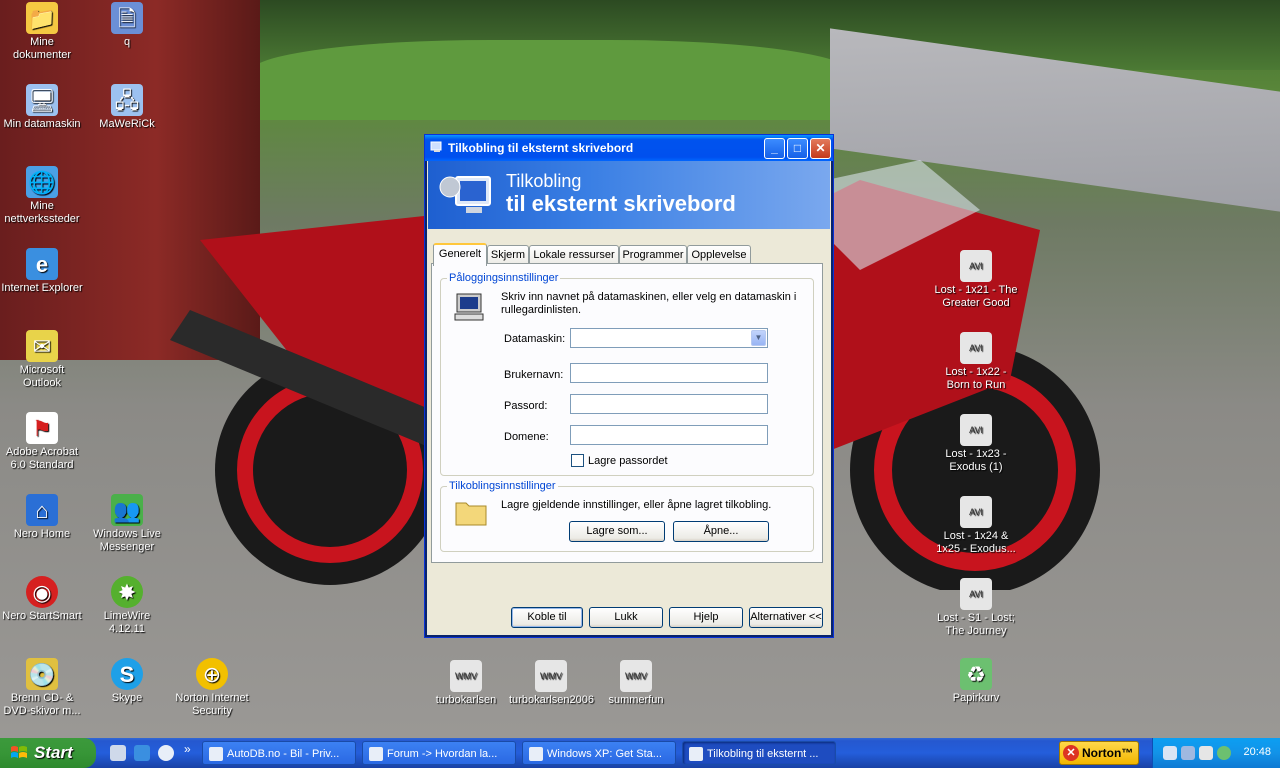 The width and height of the screenshot is (1280, 768). What do you see at coordinates (534, 375) in the screenshot?
I see `username-label: Brukernavn:` at bounding box center [534, 375].